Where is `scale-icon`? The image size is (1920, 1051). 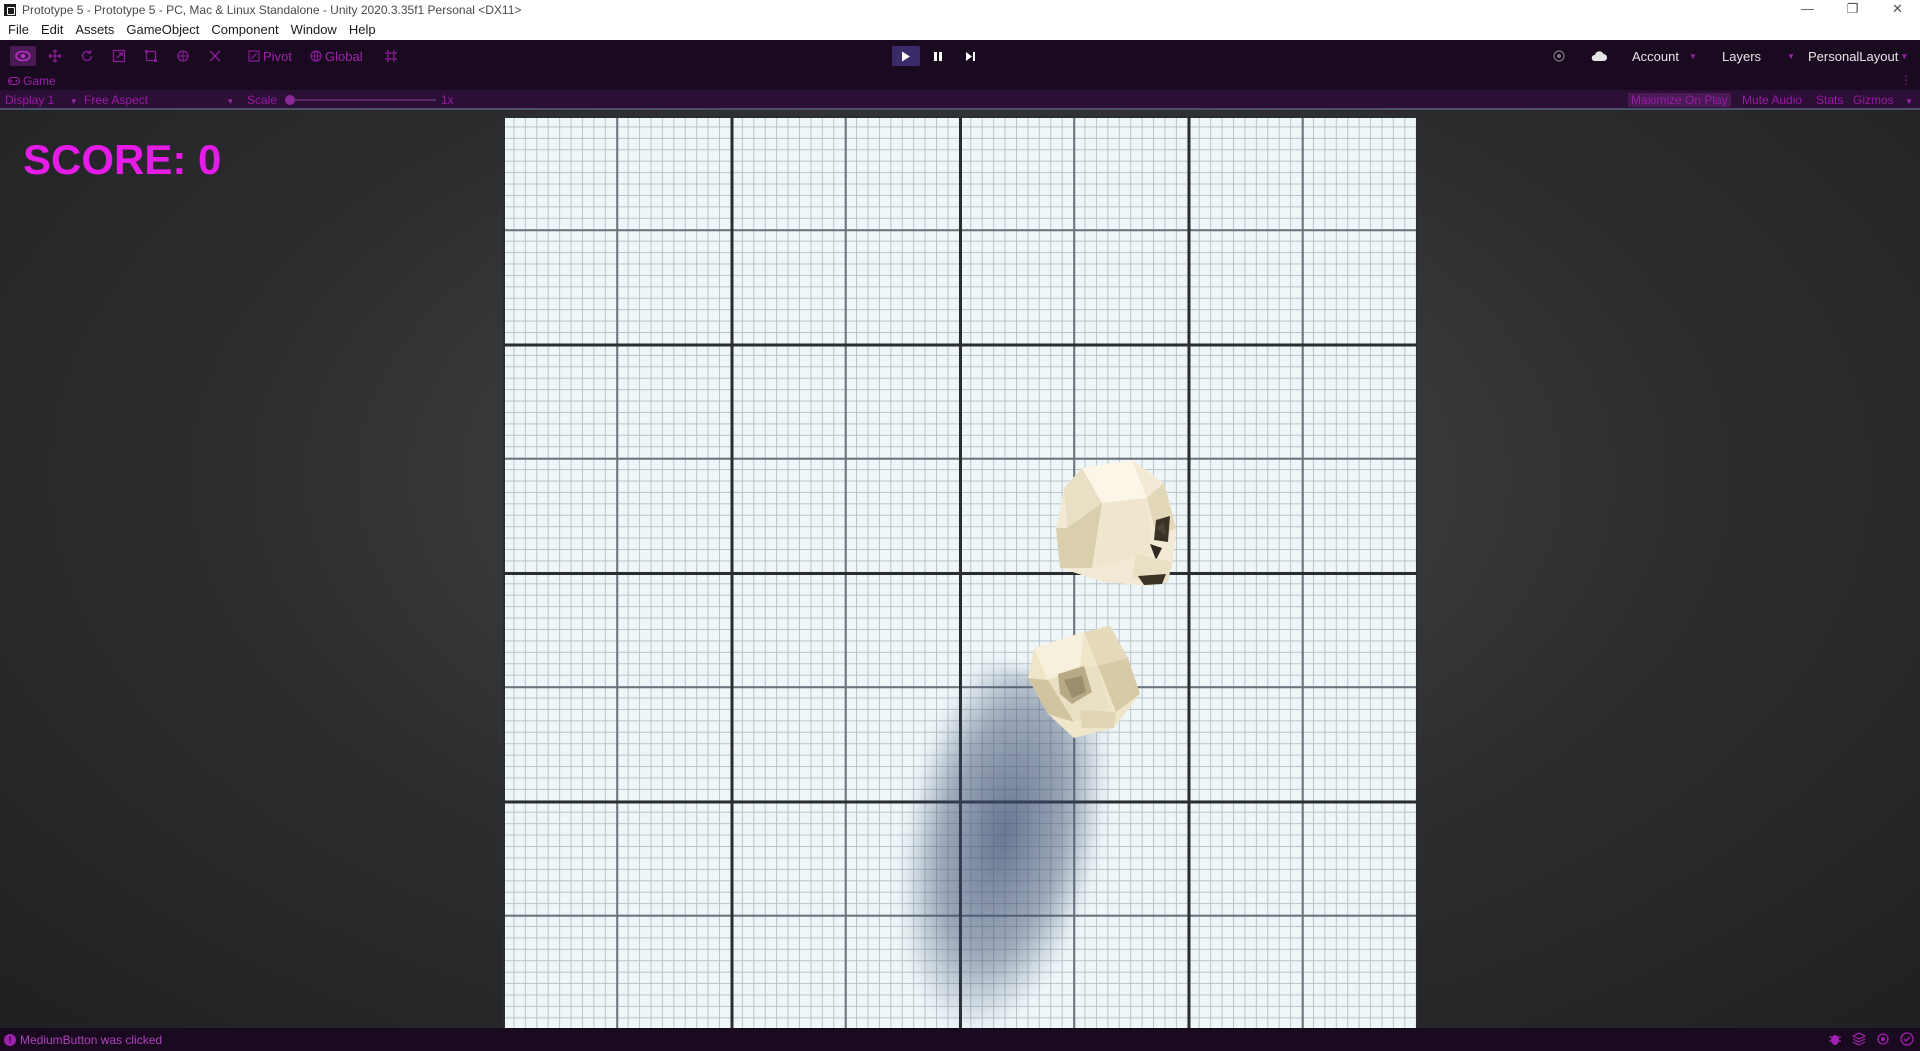
scale-icon is located at coordinates (119, 56).